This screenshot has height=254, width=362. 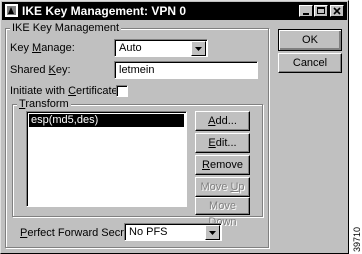 What do you see at coordinates (11, 10) in the screenshot?
I see `app-icon` at bounding box center [11, 10].